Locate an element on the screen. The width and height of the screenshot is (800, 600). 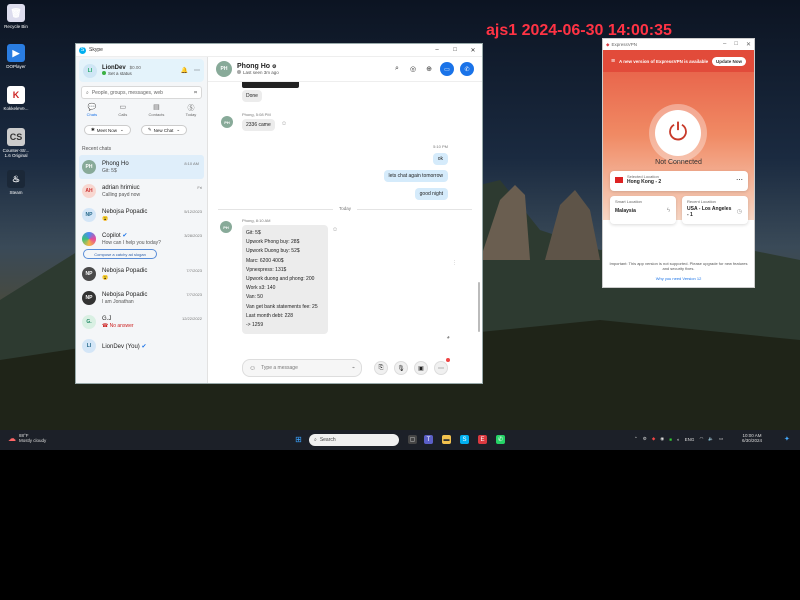
outgoing-bubble: good night is located at coordinates (431, 194).